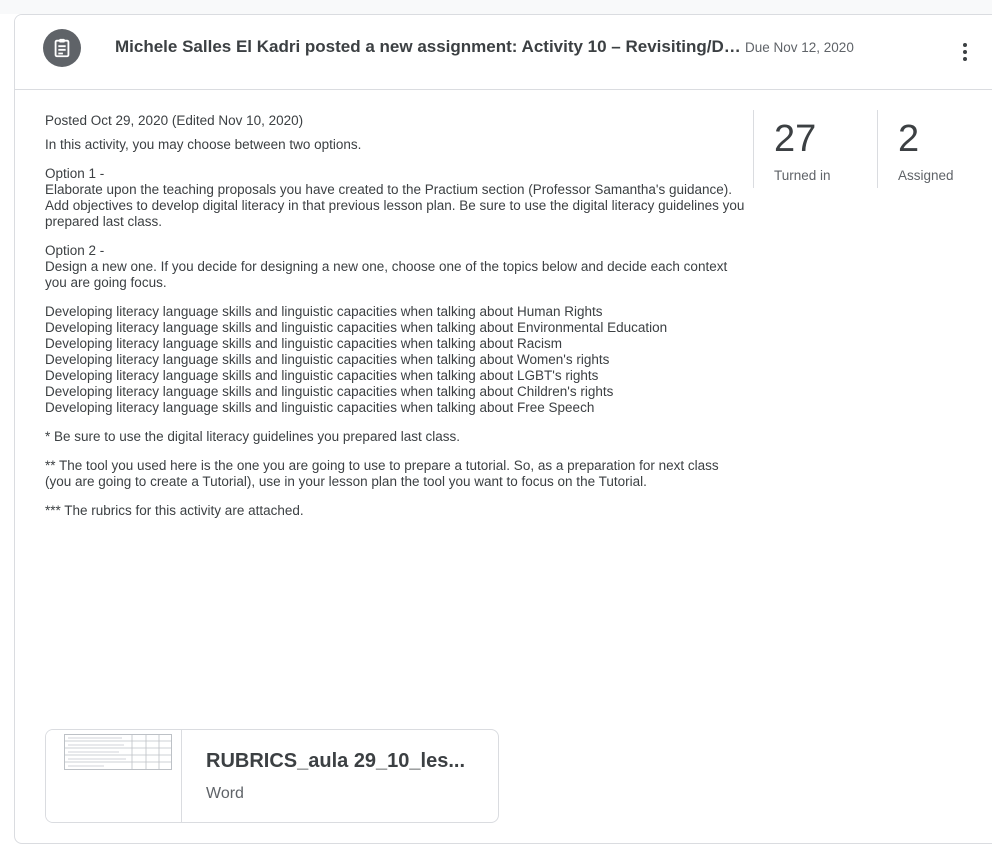 This screenshot has height=844, width=992. Describe the element at coordinates (909, 139) in the screenshot. I see `assigned-count: 2` at that location.